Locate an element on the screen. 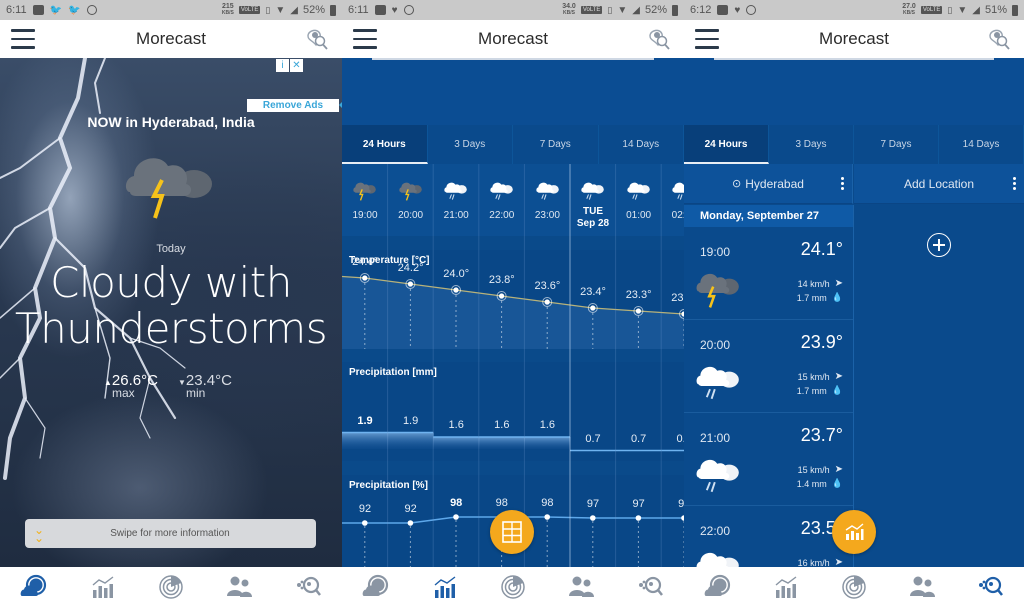 The height and width of the screenshot is (607, 1024). chart-view-button is located at coordinates (854, 532).